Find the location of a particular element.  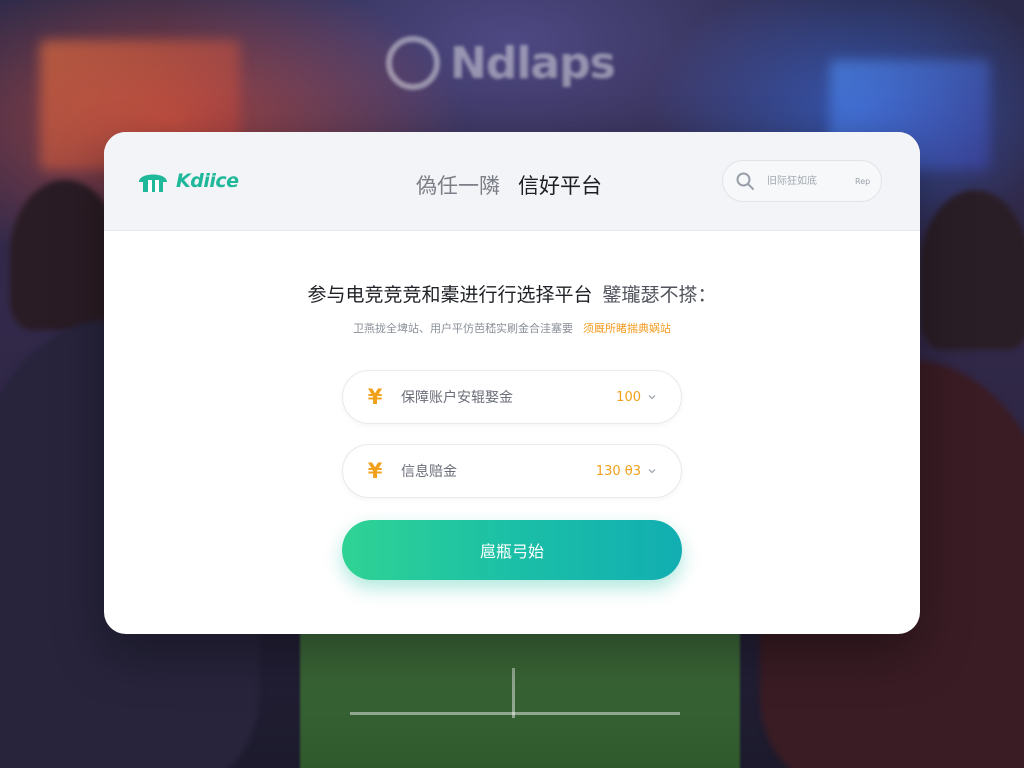

deposit-select-label: 保障账户安辊娶金 is located at coordinates (457, 398).